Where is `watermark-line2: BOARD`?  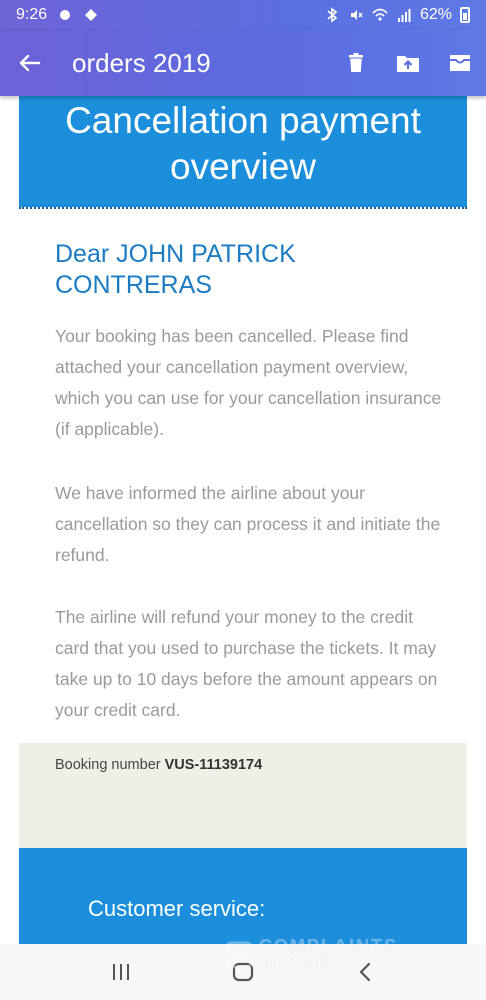 watermark-line2: BOARD is located at coordinates (297, 963).